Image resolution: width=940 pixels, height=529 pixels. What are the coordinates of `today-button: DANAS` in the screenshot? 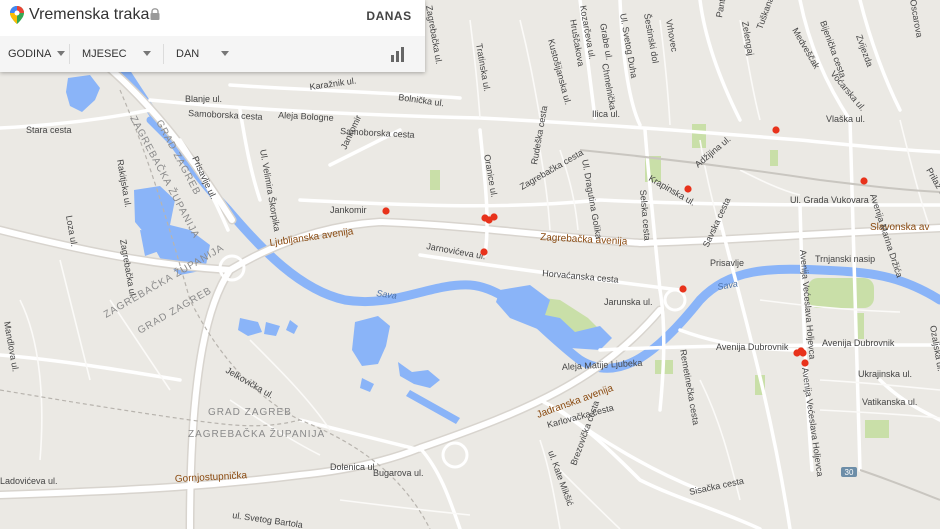 It's located at (389, 16).